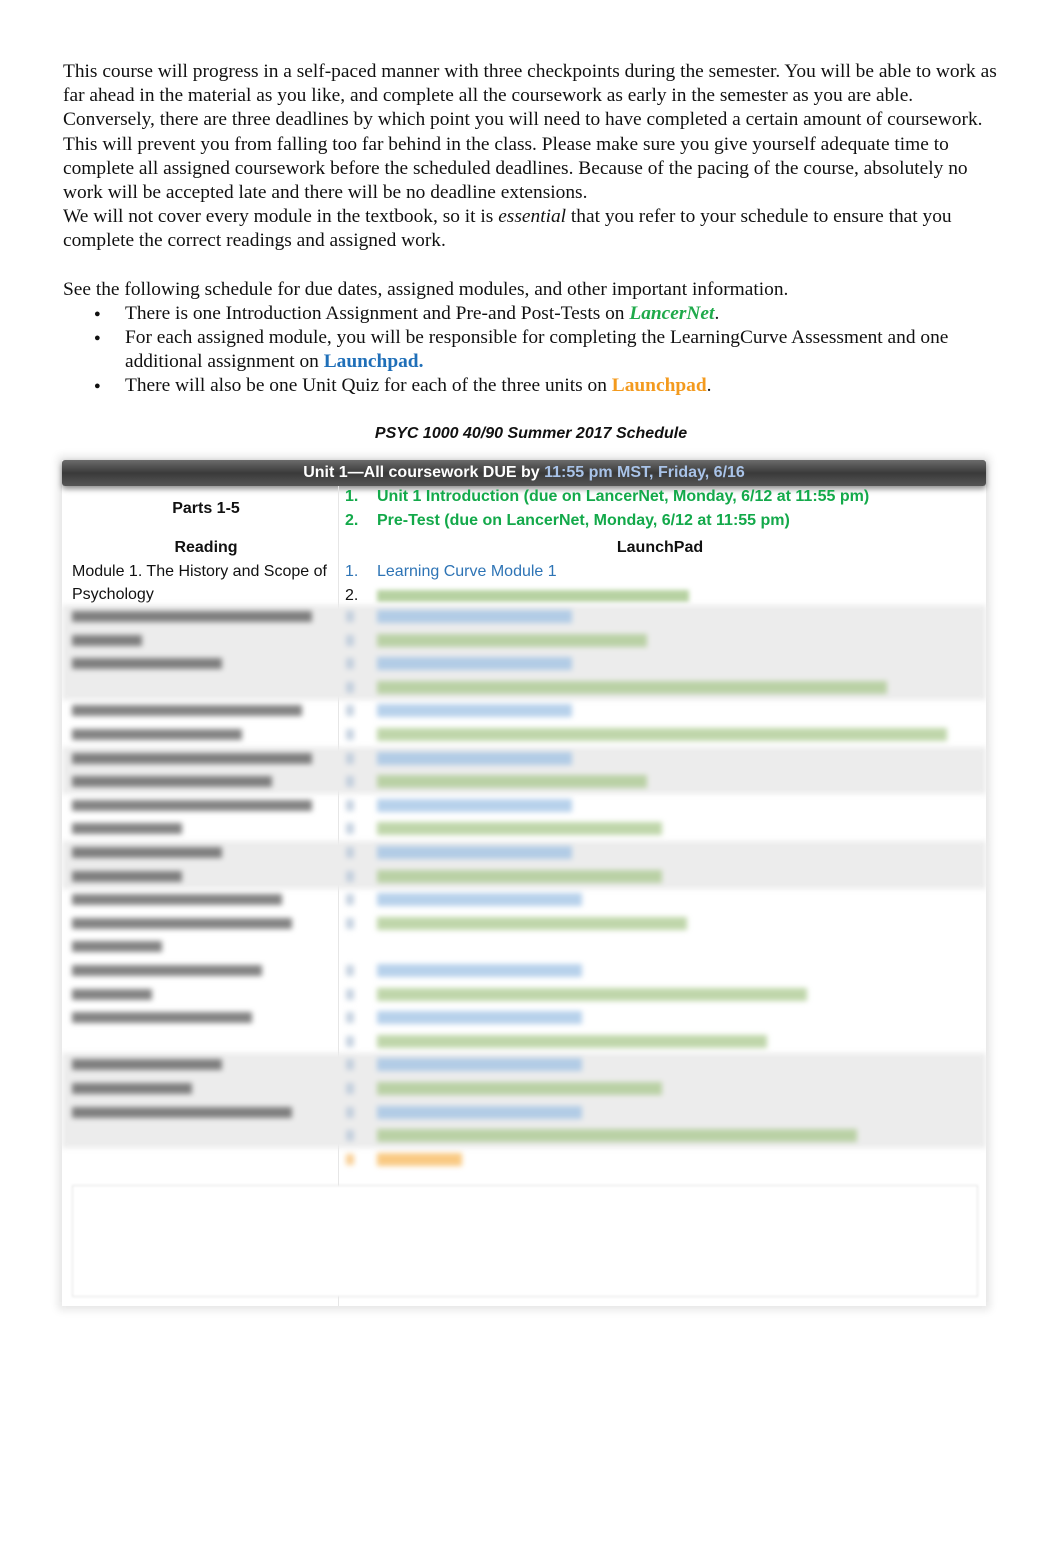  I want to click on unit-due-date: 11:55 pm MST, Friday, 6/16, so click(644, 472).